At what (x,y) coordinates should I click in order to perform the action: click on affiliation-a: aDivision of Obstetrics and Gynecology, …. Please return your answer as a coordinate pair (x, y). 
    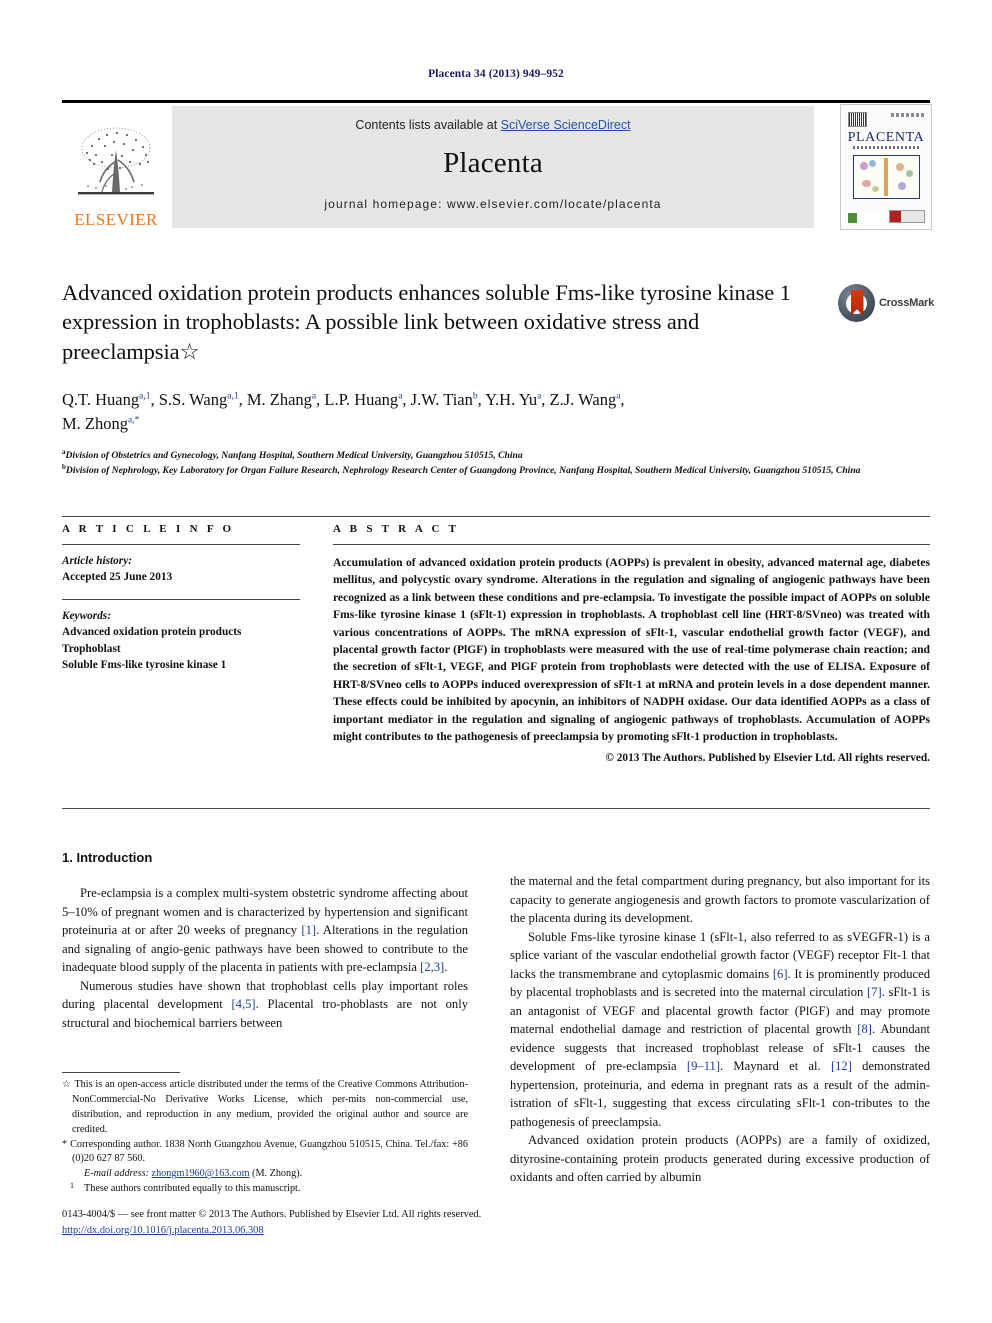
    Looking at the image, I should click on (472, 455).